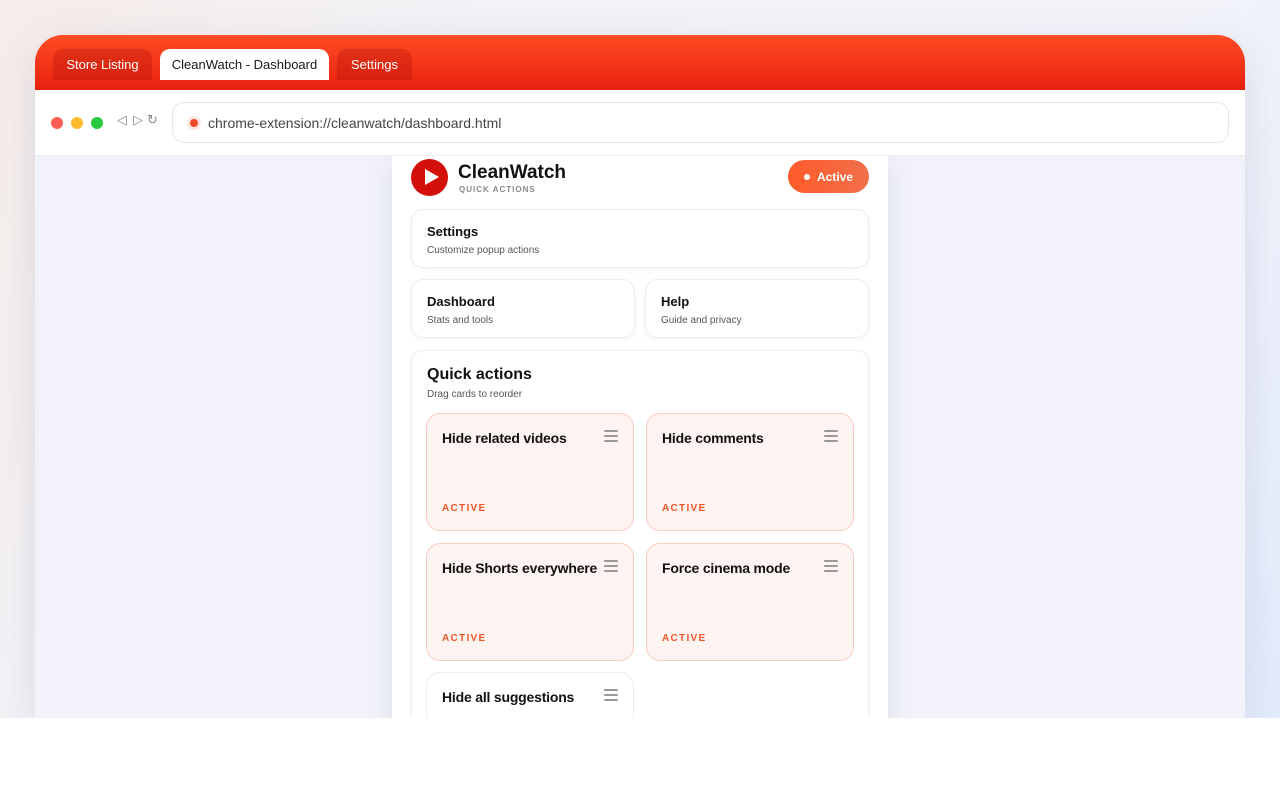  I want to click on tab-dashboard: CleanWatch - Dashboard, so click(244, 64).